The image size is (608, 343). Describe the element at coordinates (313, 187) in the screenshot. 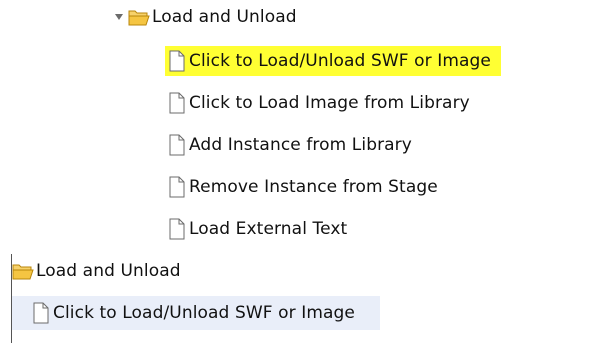

I see `tree-item-label: Remove Instance from Stage` at that location.